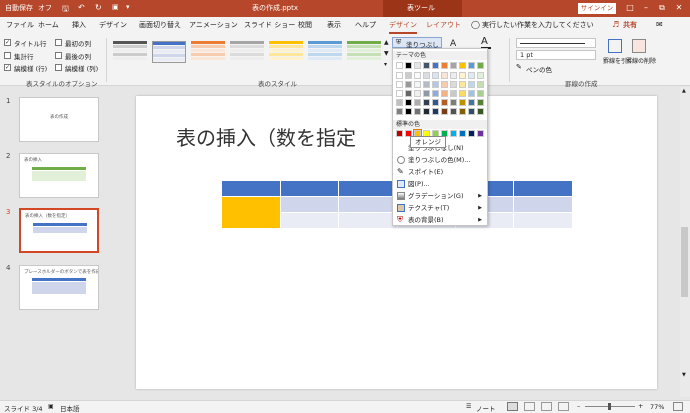  I want to click on slide-sorter-icon, so click(529, 406).